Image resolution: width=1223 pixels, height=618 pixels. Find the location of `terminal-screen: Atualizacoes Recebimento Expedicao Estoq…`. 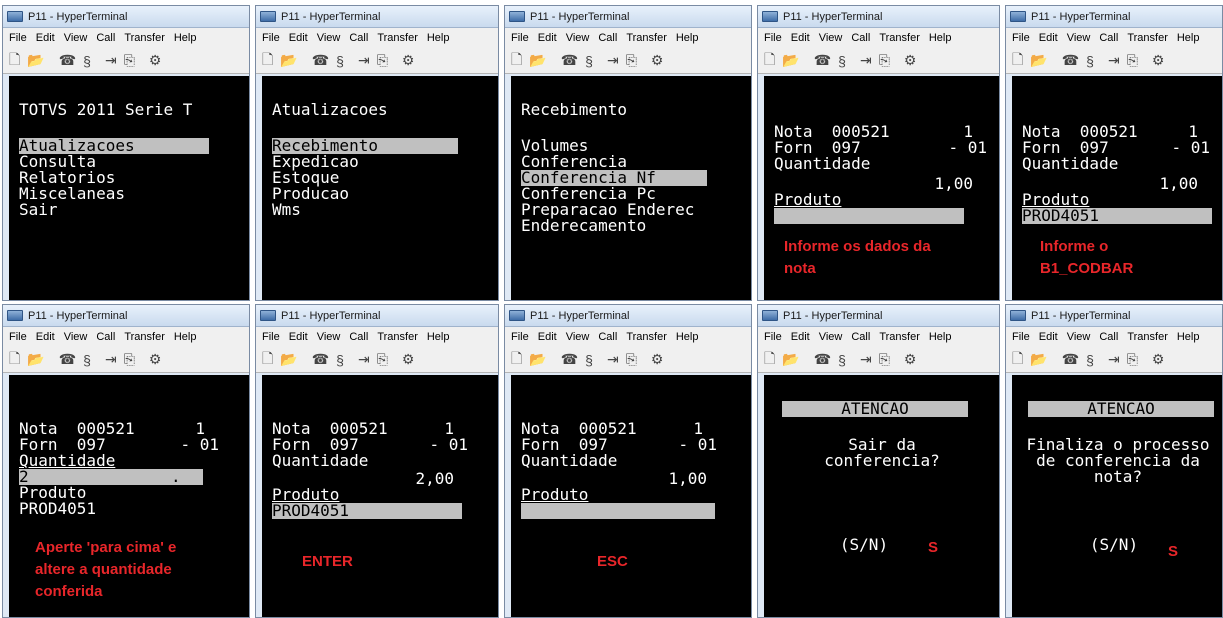

terminal-screen: Atualizacoes Recebimento Expedicao Estoq… is located at coordinates (380, 188).